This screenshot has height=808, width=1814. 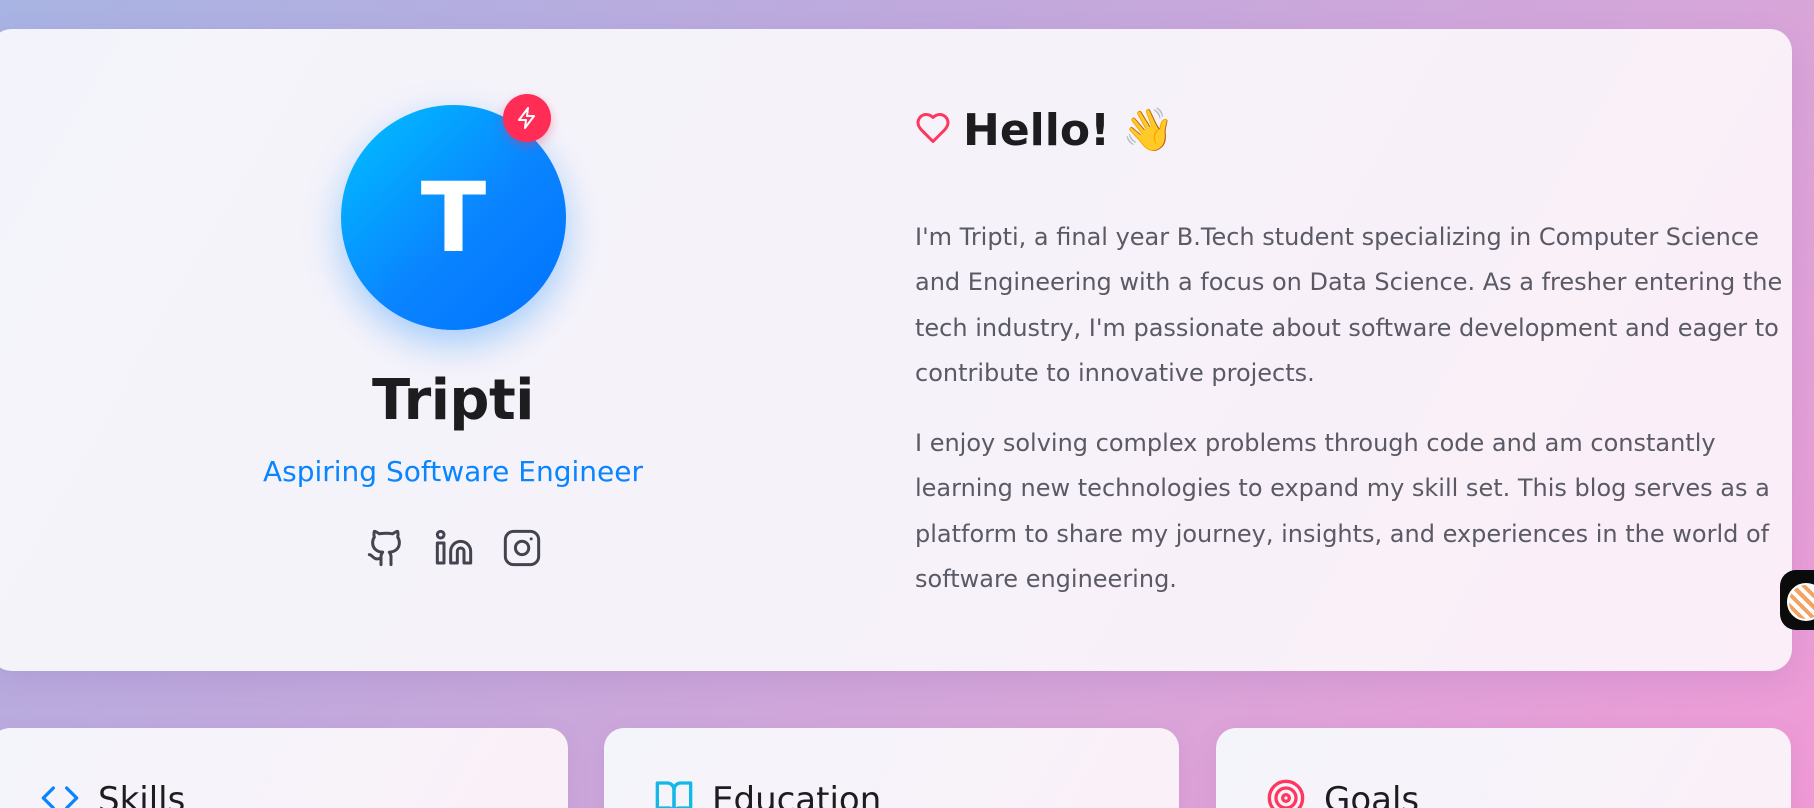 I want to click on goals-card: Goals, so click(x=1503, y=768).